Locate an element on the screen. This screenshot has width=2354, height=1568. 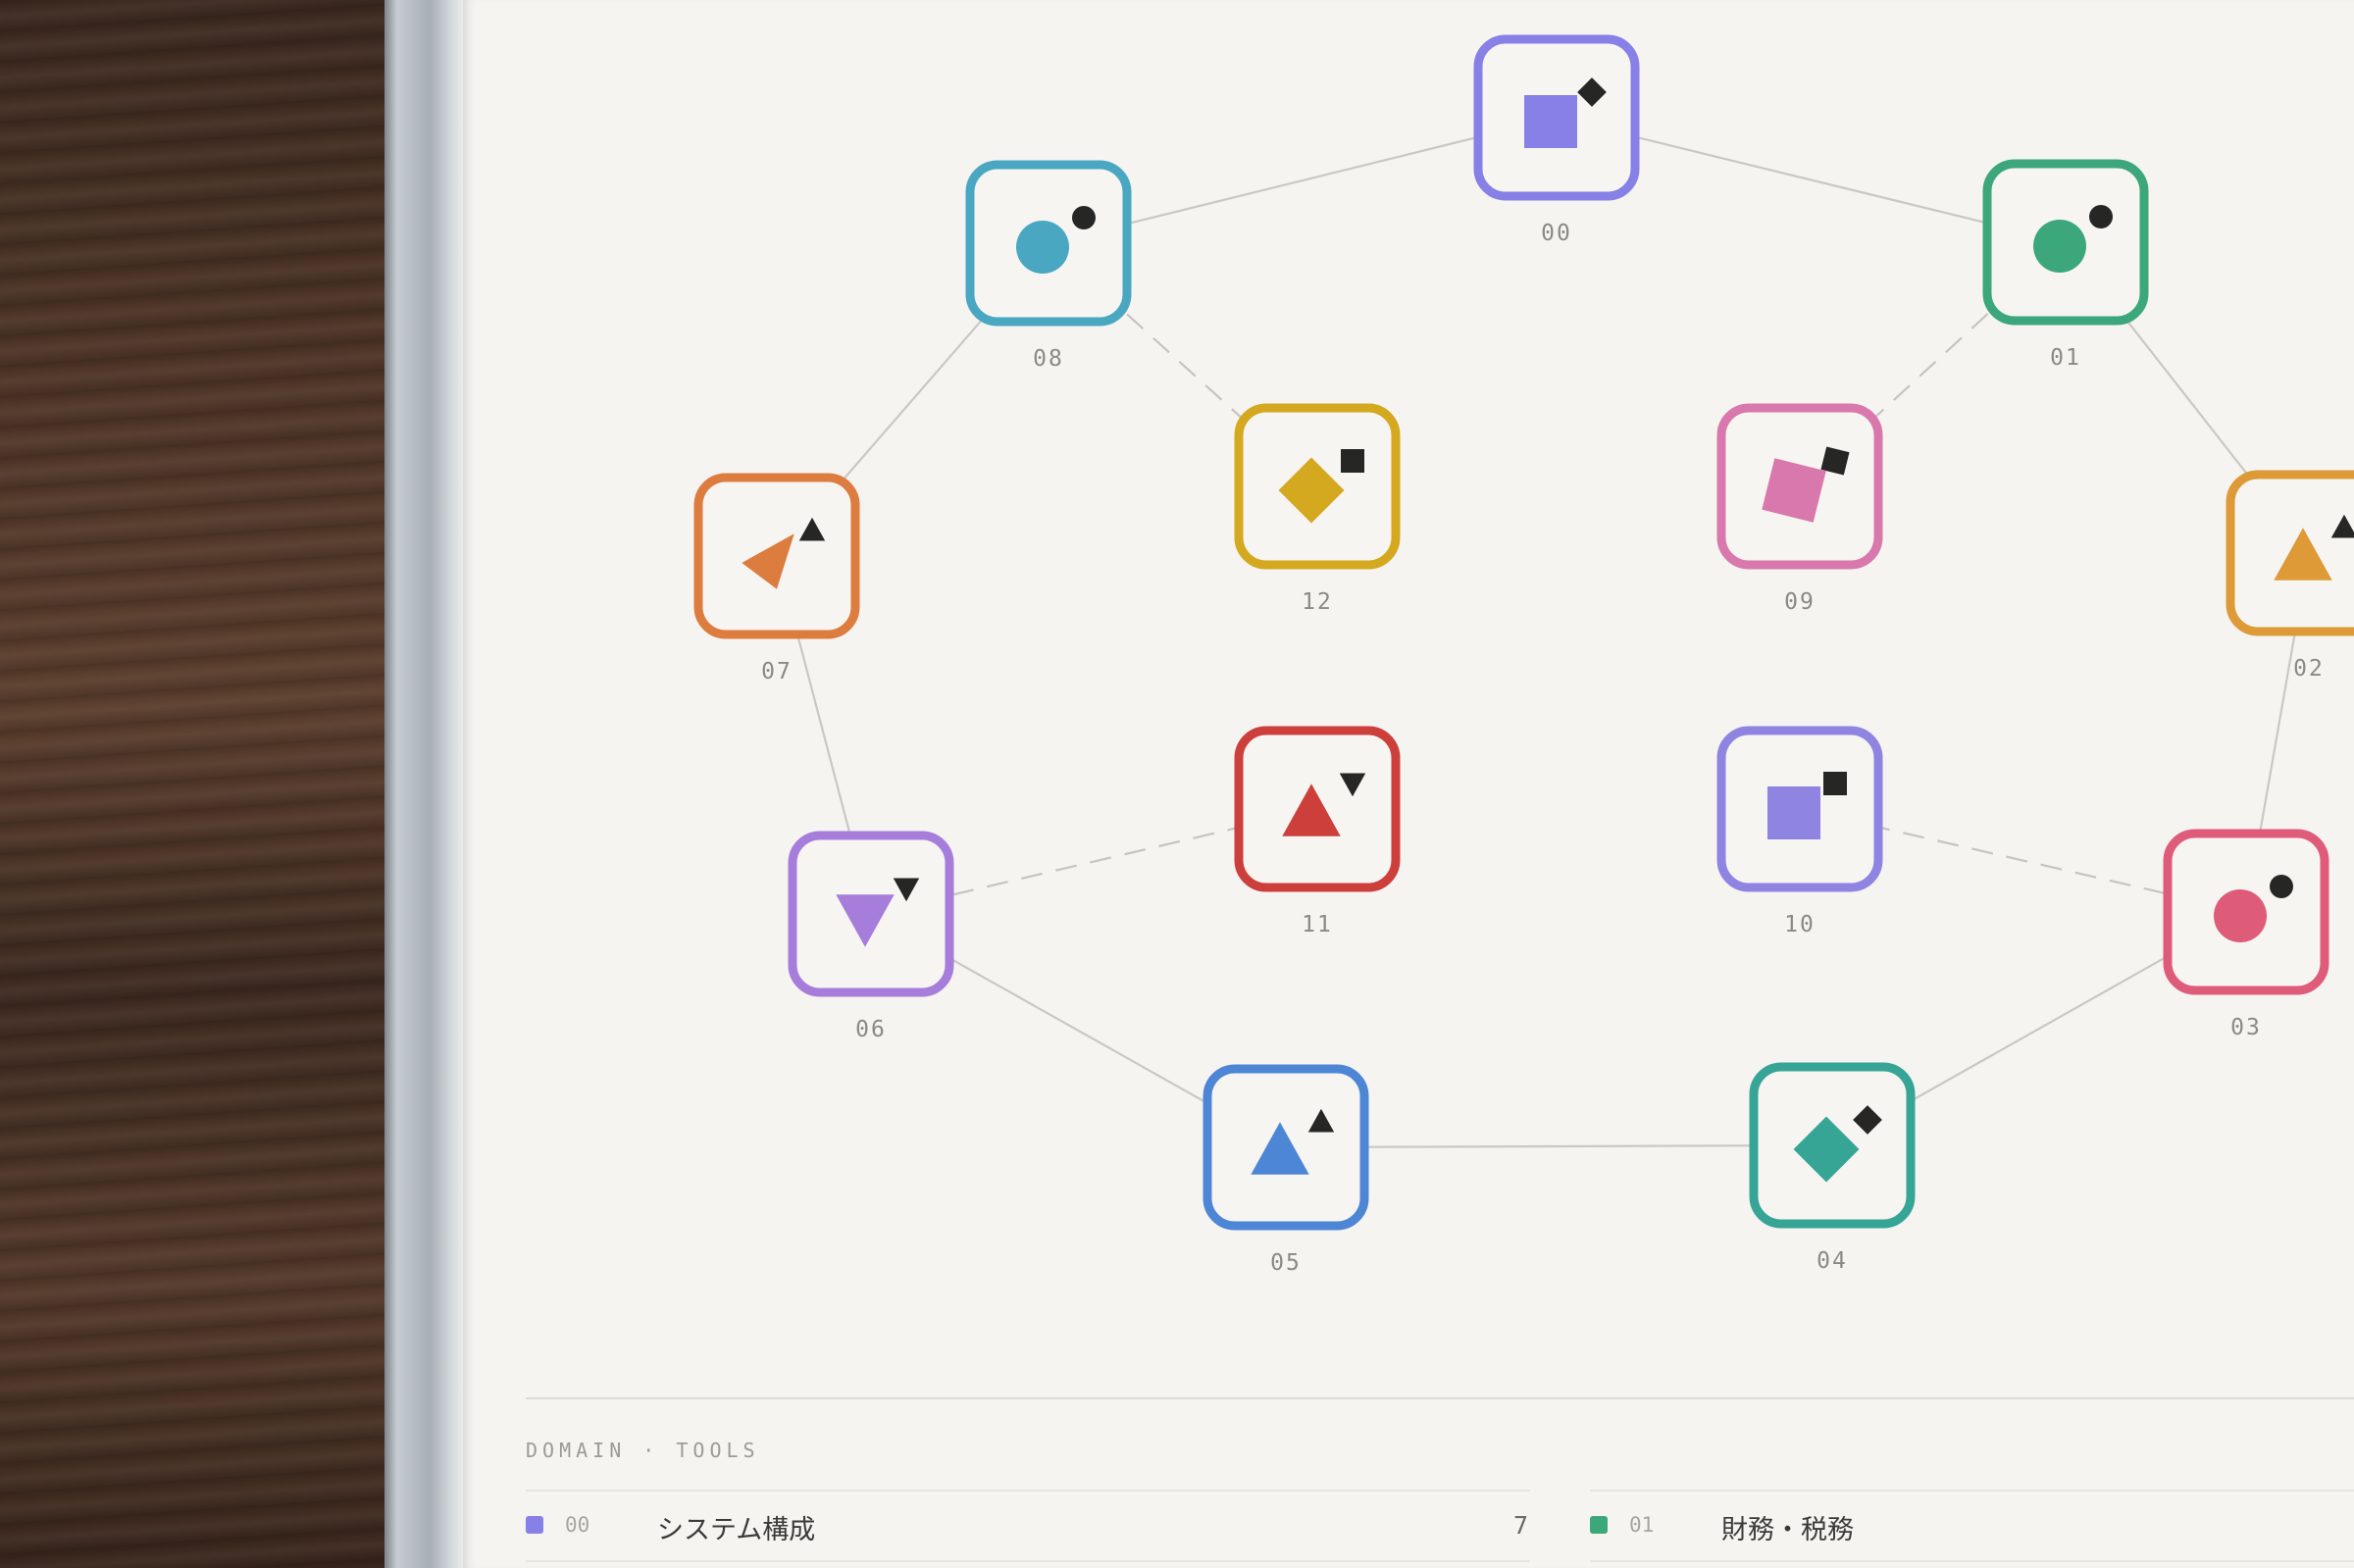
node-08: 08 is located at coordinates (1048, 266).